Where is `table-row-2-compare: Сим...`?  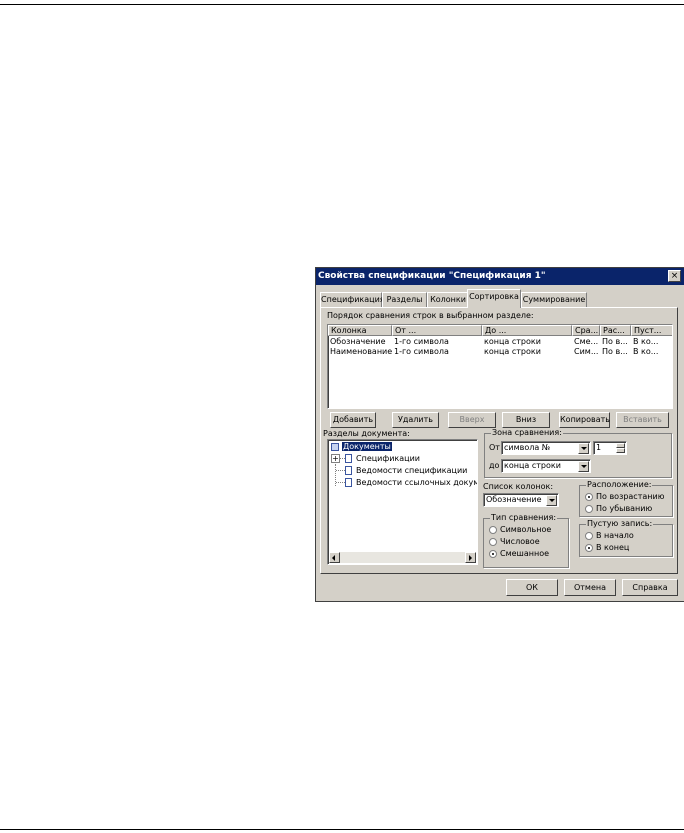 table-row-2-compare: Сим... is located at coordinates (587, 351).